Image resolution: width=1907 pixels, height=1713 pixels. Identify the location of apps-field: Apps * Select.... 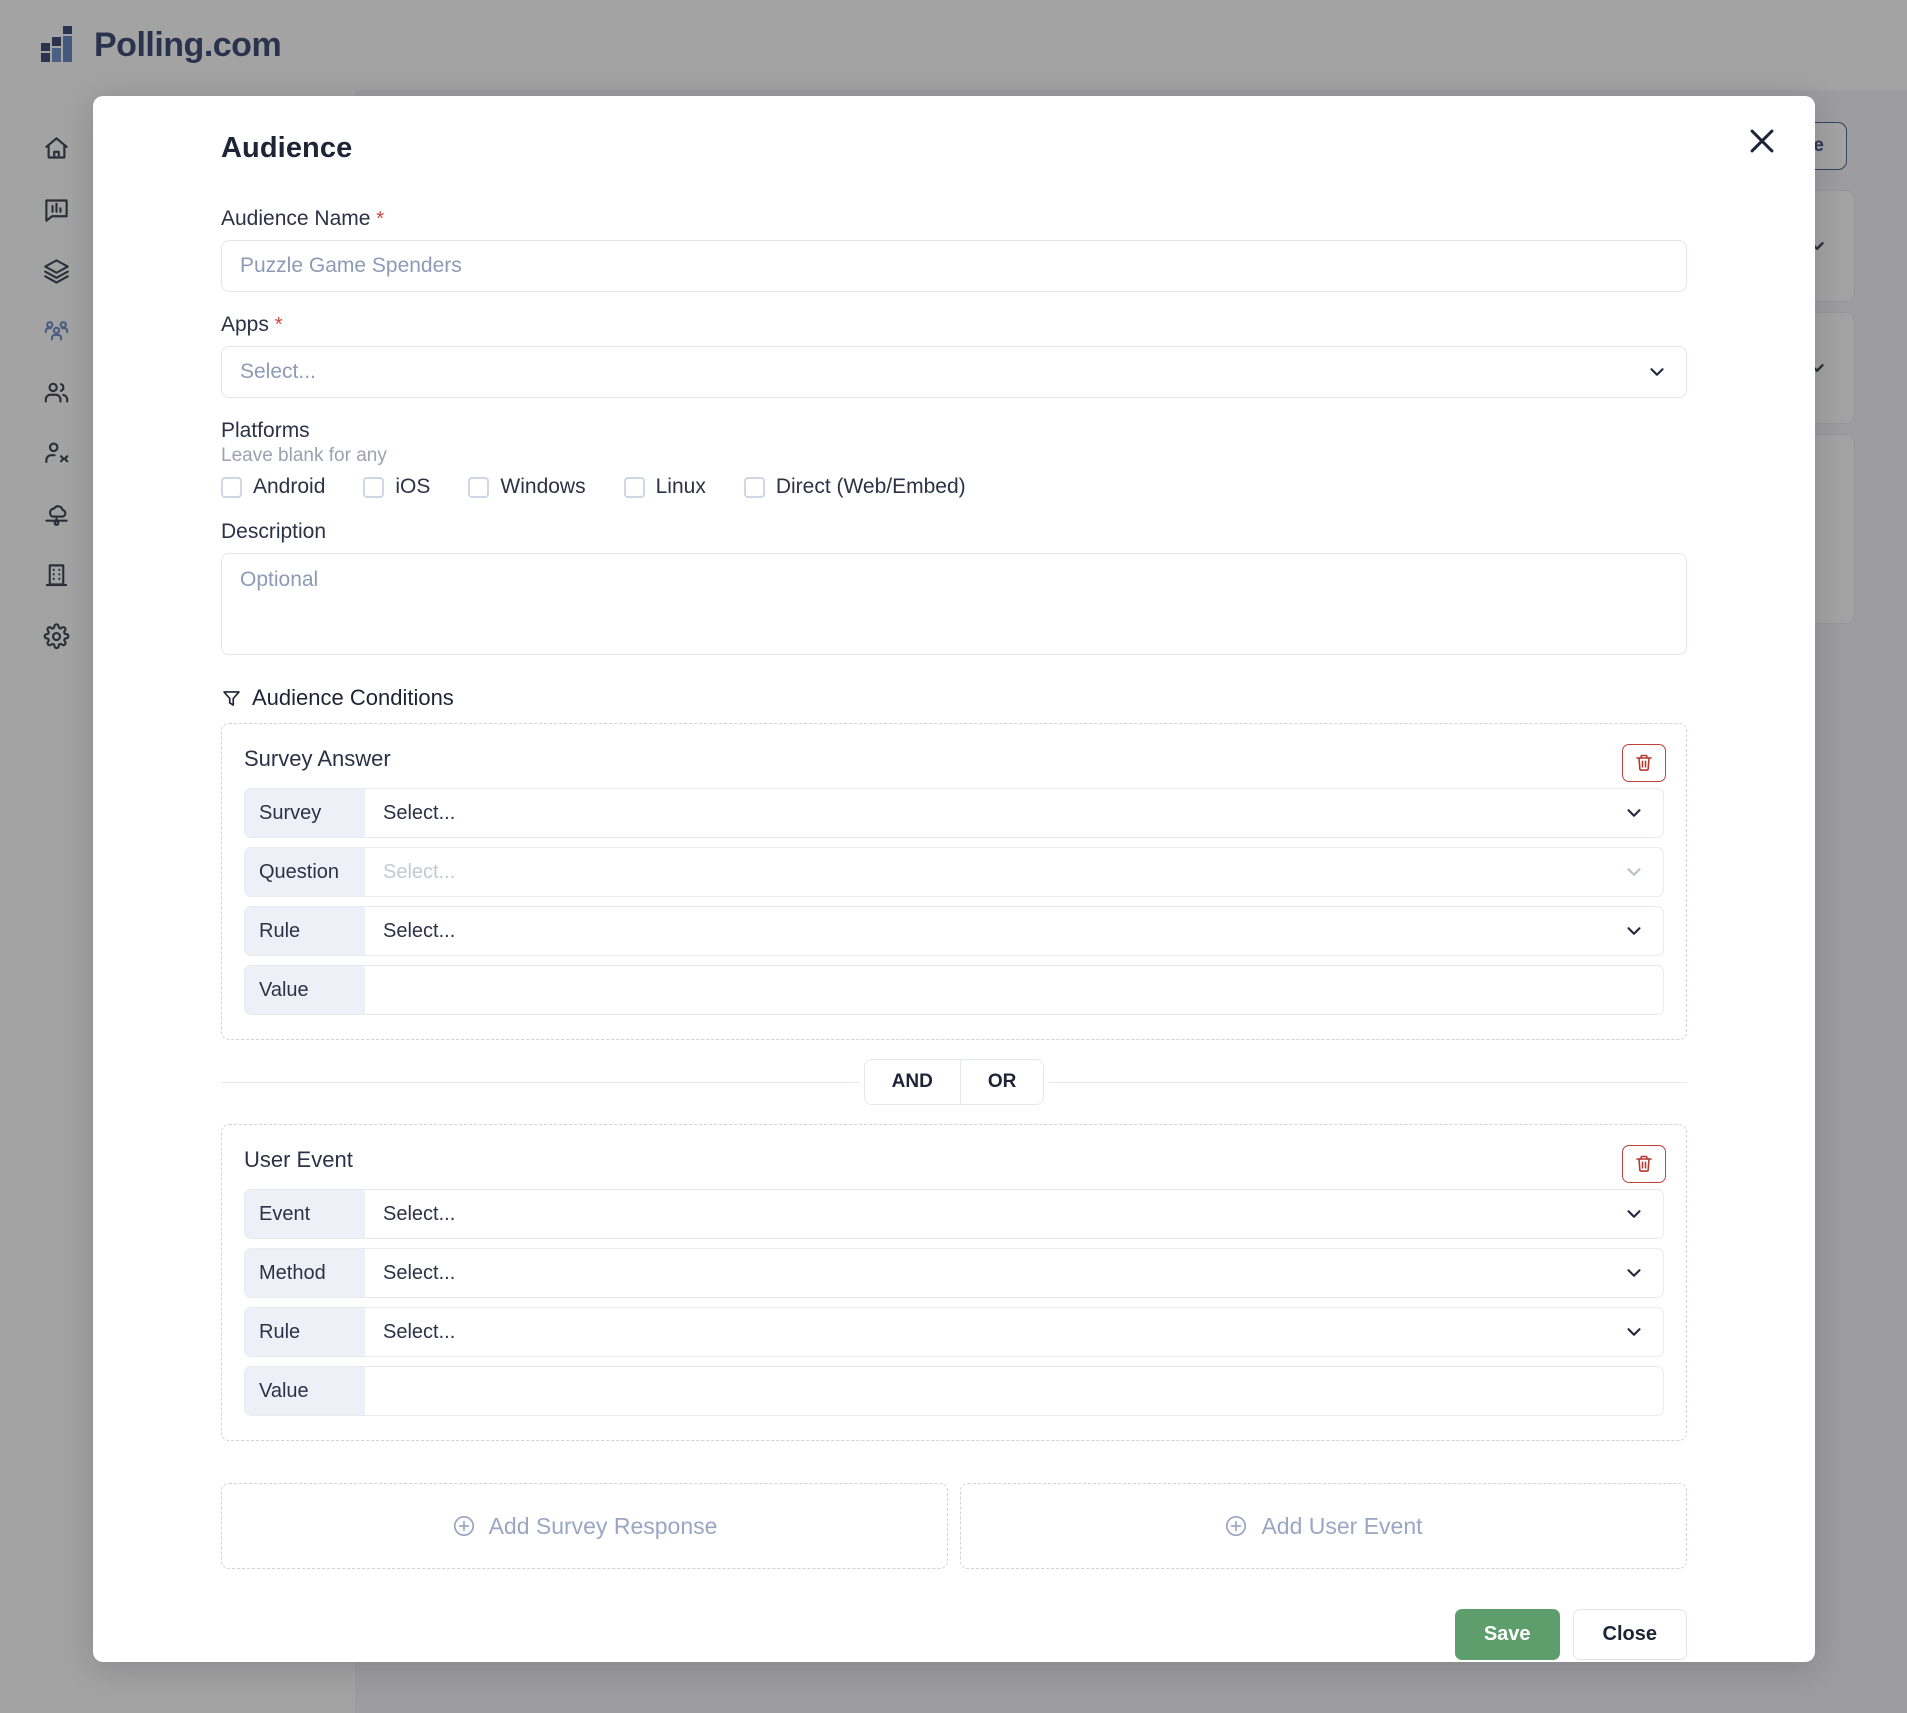
(954, 355).